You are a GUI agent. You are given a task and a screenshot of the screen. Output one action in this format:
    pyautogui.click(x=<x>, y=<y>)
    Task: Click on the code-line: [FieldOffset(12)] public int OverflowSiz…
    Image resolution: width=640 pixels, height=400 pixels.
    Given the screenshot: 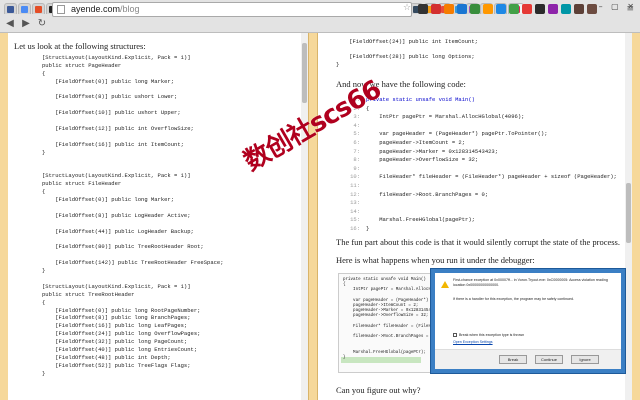 What is the action you would take?
    pyautogui.click(x=118, y=129)
    